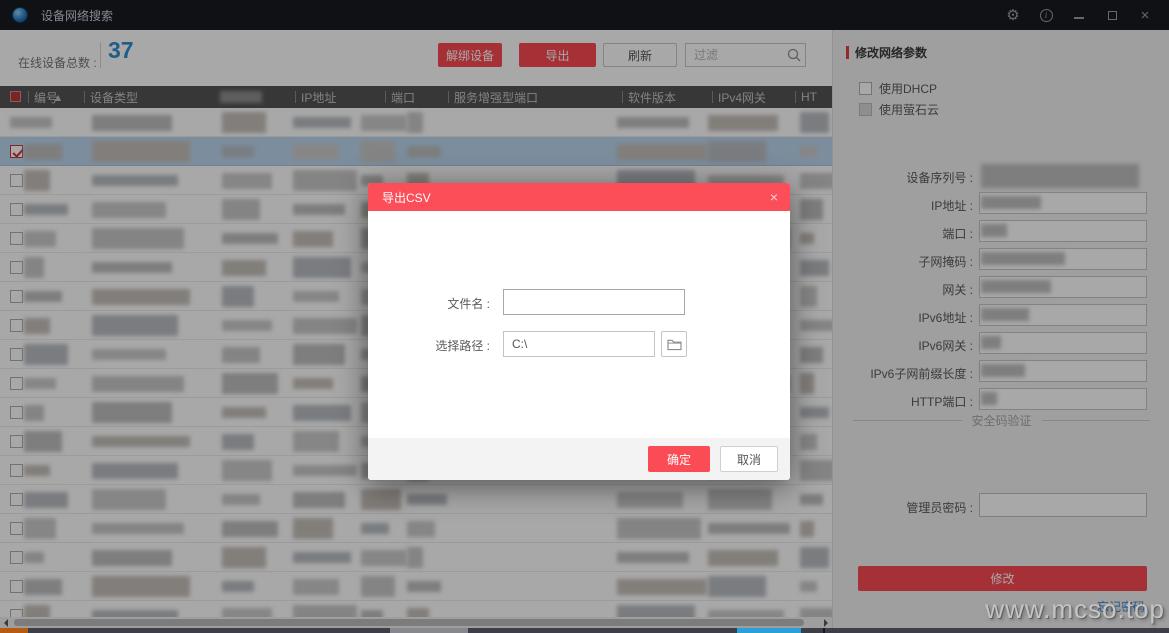 The height and width of the screenshot is (633, 1169). Describe the element at coordinates (774, 197) in the screenshot. I see `dialog-close-icon: ×` at that location.